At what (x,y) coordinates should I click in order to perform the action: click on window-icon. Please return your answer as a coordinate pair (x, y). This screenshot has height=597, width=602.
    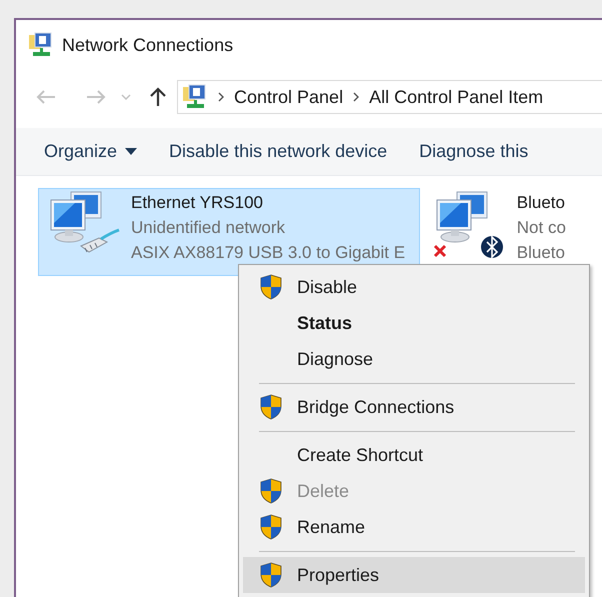
    Looking at the image, I should click on (41, 45).